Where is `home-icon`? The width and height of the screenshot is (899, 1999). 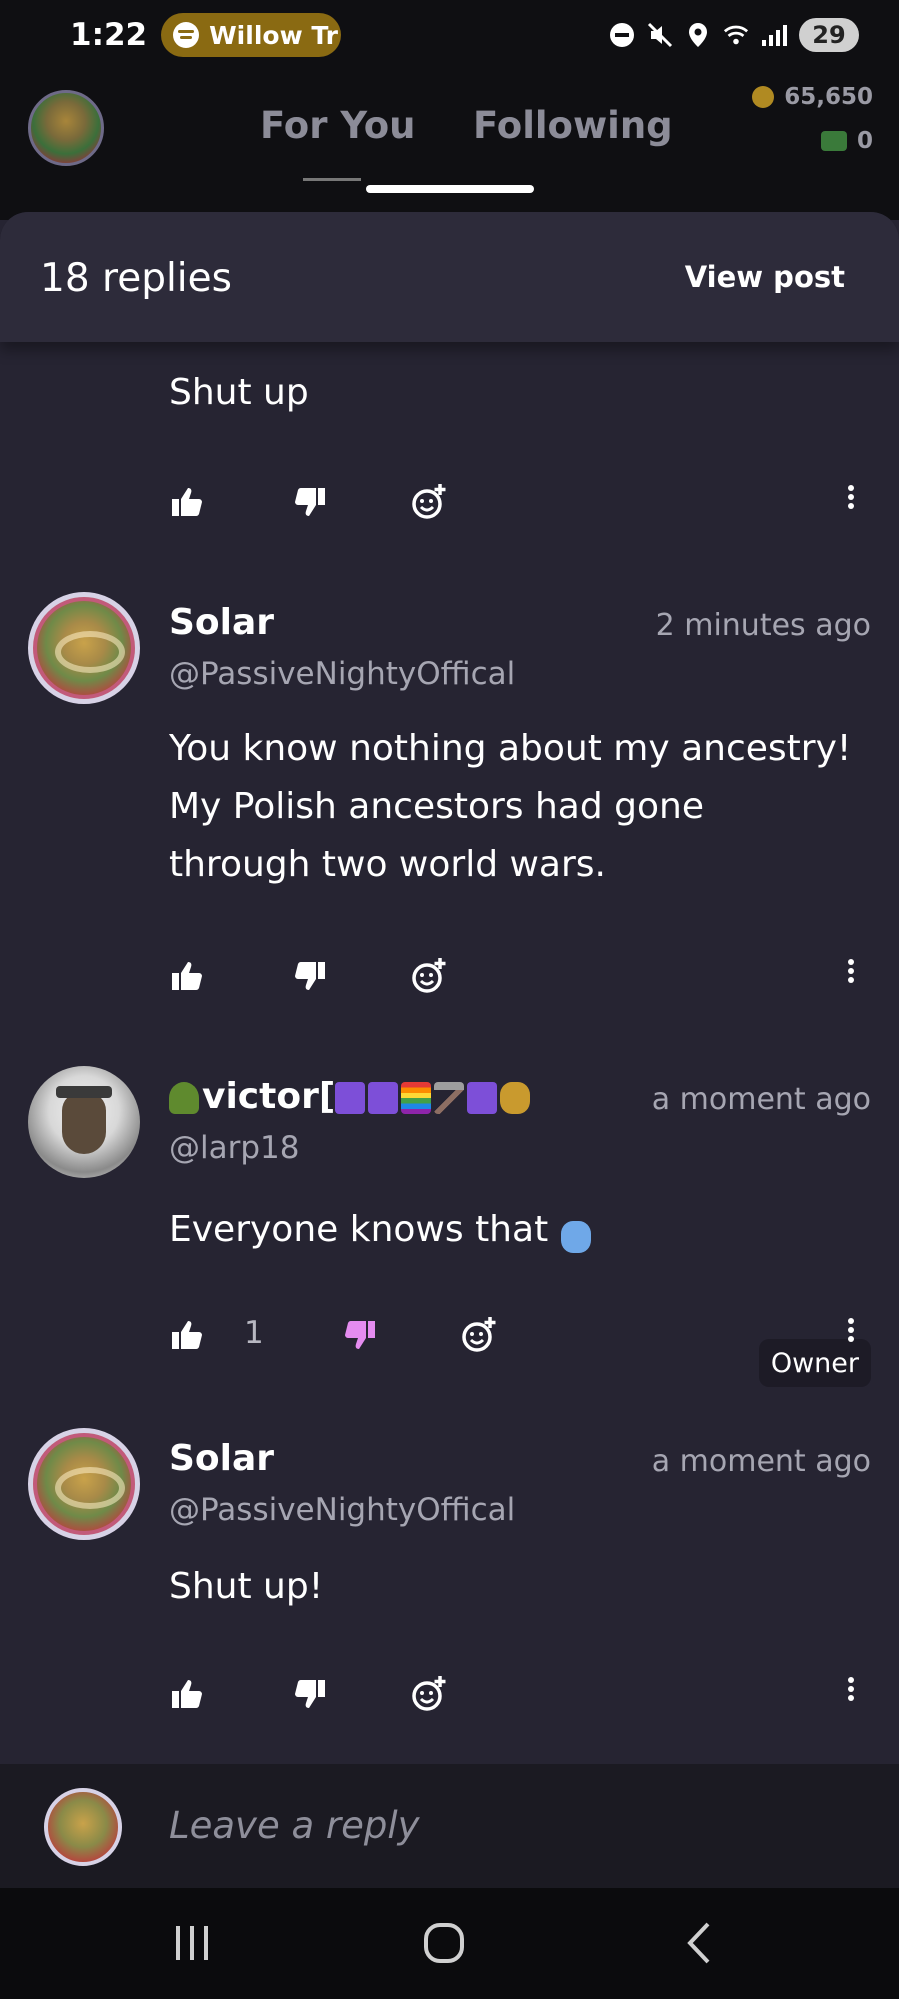
home-icon is located at coordinates (444, 1943).